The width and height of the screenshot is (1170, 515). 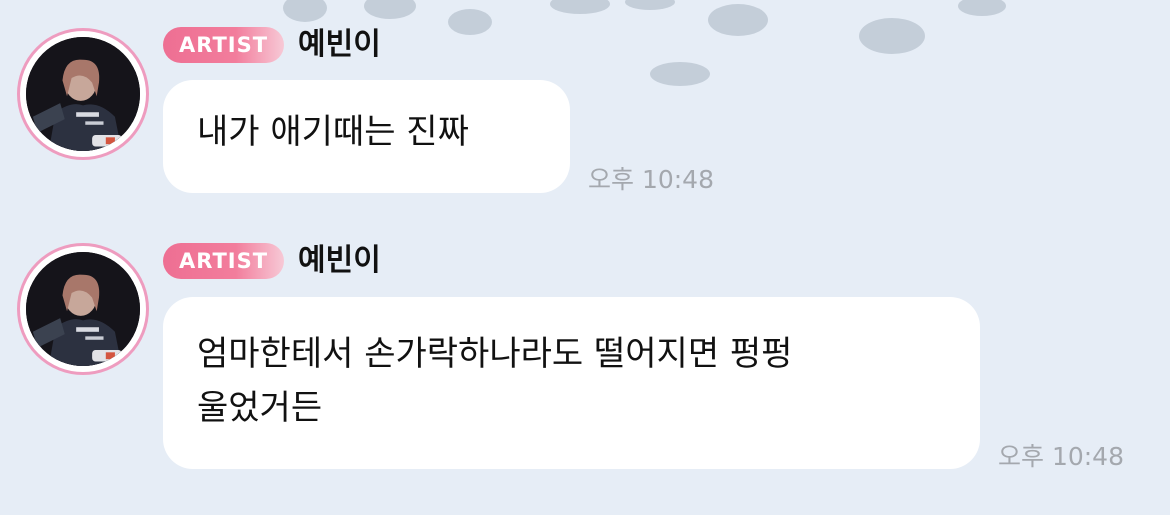 I want to click on sender-name: 예빈이, so click(x=339, y=260).